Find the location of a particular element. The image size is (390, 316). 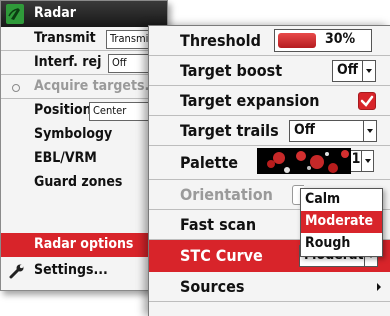

stc-option-moderate: Moderate is located at coordinates (341, 222).